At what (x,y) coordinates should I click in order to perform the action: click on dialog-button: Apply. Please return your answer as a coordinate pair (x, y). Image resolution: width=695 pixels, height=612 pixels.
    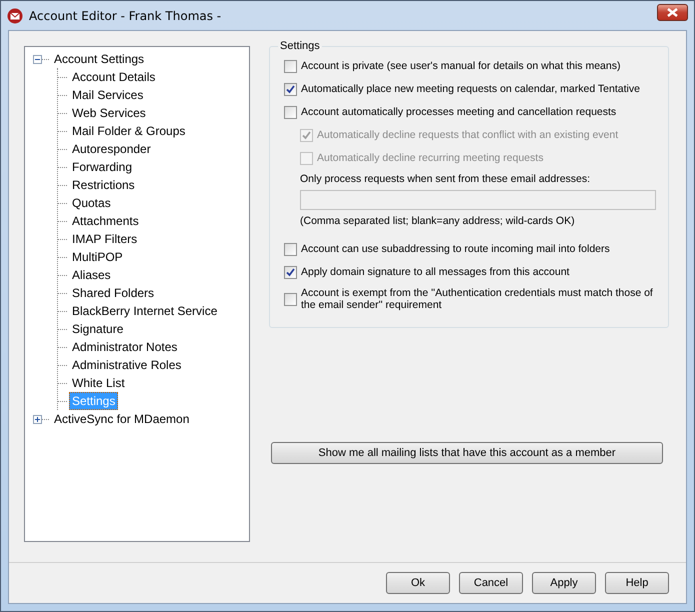
    Looking at the image, I should click on (564, 583).